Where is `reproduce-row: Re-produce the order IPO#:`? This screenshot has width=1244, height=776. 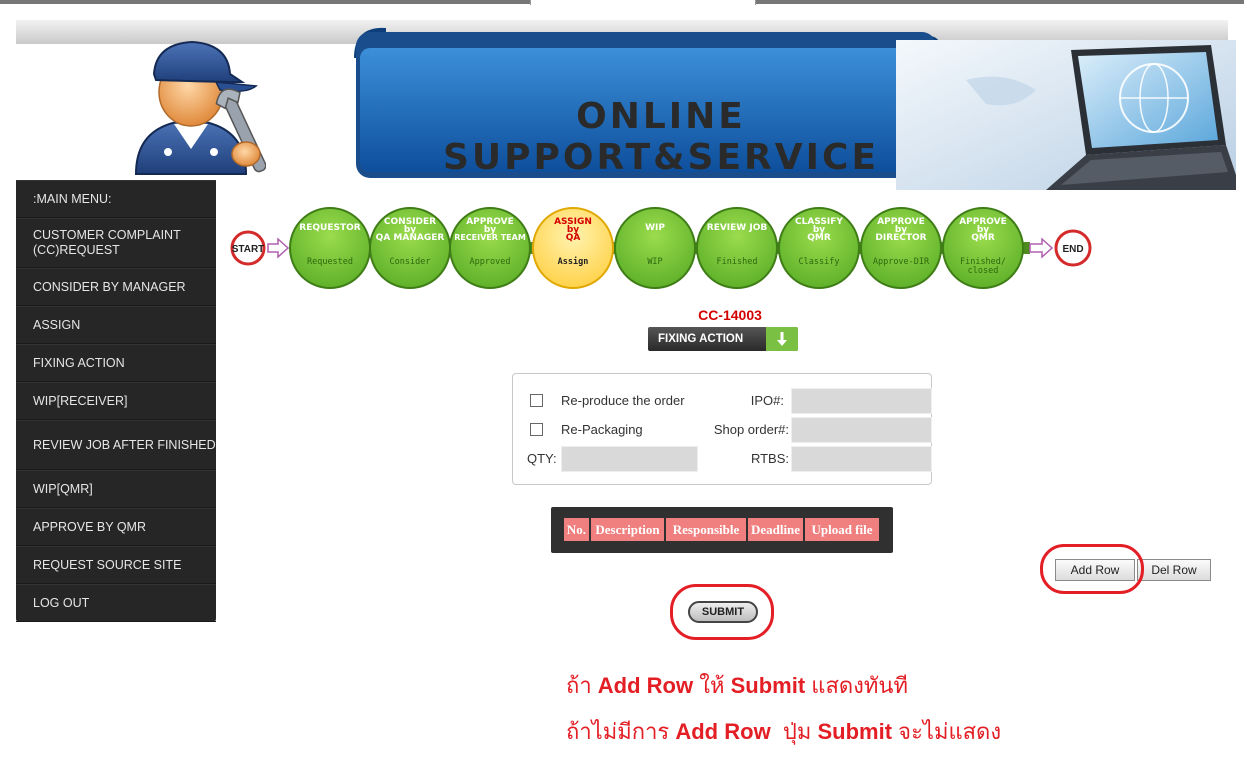 reproduce-row: Re-produce the order IPO#: is located at coordinates (729, 401).